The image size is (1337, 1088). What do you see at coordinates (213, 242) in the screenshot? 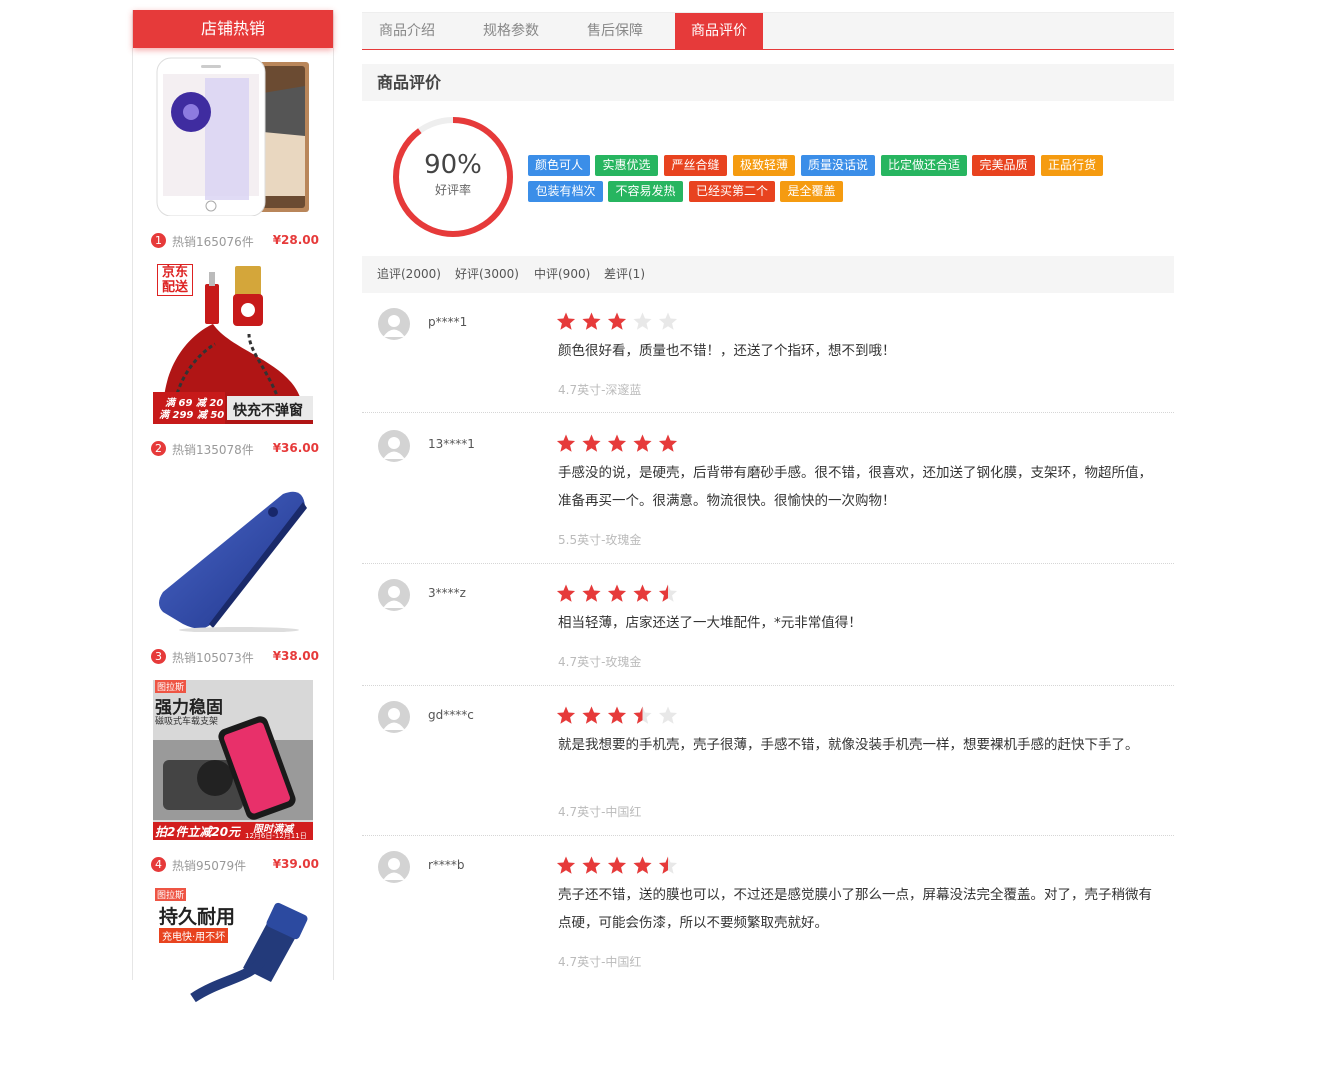
I see `sold-count: 热销165076件` at bounding box center [213, 242].